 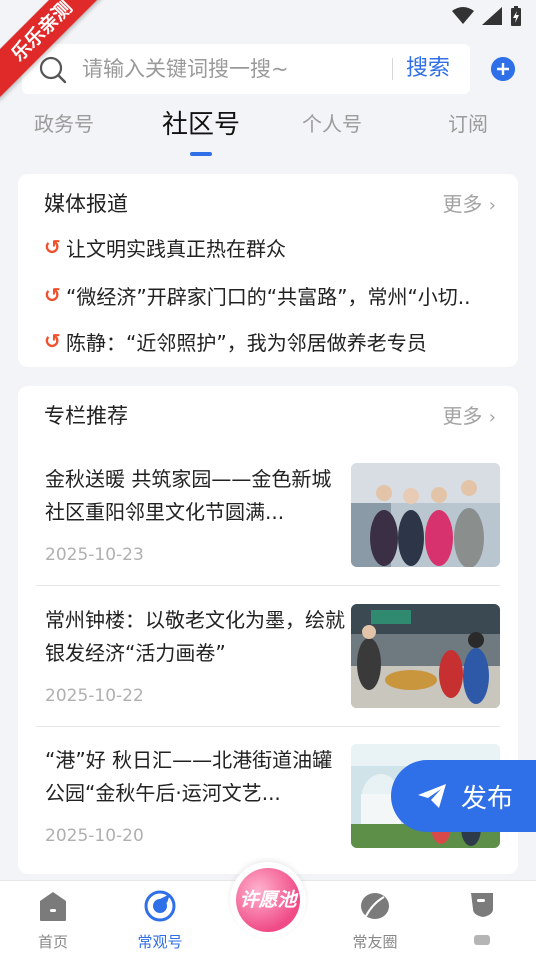 I want to click on column-more-button: 更多 ›, so click(x=469, y=414).